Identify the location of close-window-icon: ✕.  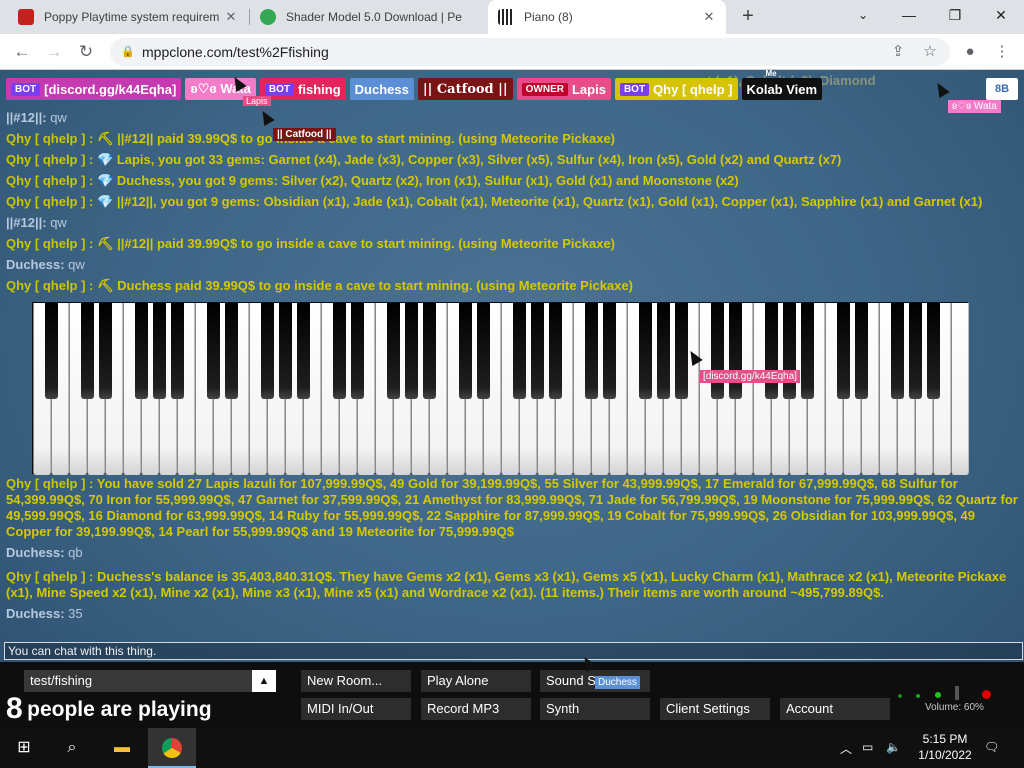
(1001, 15).